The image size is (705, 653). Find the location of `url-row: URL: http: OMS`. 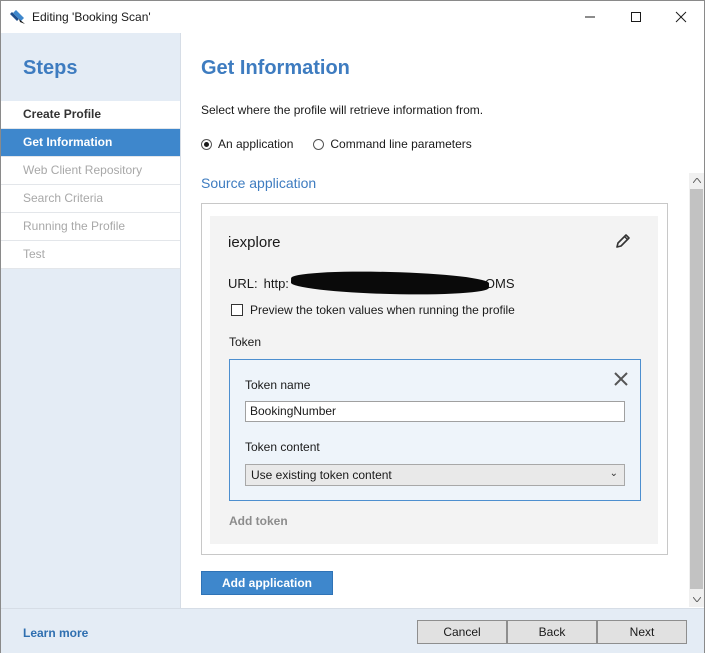

url-row: URL: http: OMS is located at coordinates (371, 283).